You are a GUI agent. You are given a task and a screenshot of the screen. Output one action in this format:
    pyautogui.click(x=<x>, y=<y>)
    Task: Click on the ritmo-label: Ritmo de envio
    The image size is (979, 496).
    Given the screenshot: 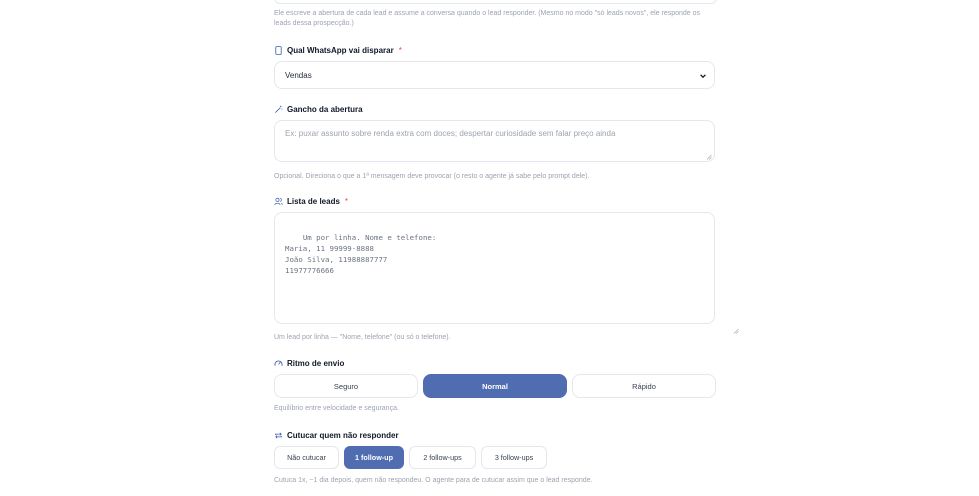 What is the action you would take?
    pyautogui.click(x=309, y=363)
    